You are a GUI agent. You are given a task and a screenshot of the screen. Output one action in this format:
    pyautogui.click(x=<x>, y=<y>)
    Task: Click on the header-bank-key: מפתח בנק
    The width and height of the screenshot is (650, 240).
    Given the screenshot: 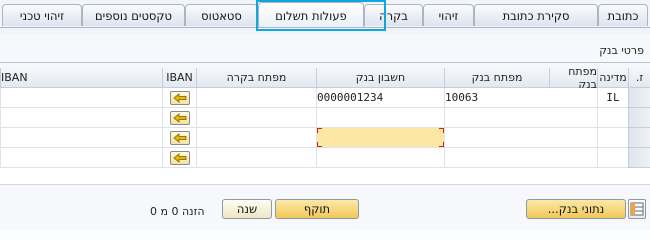 What is the action you would take?
    pyautogui.click(x=573, y=78)
    